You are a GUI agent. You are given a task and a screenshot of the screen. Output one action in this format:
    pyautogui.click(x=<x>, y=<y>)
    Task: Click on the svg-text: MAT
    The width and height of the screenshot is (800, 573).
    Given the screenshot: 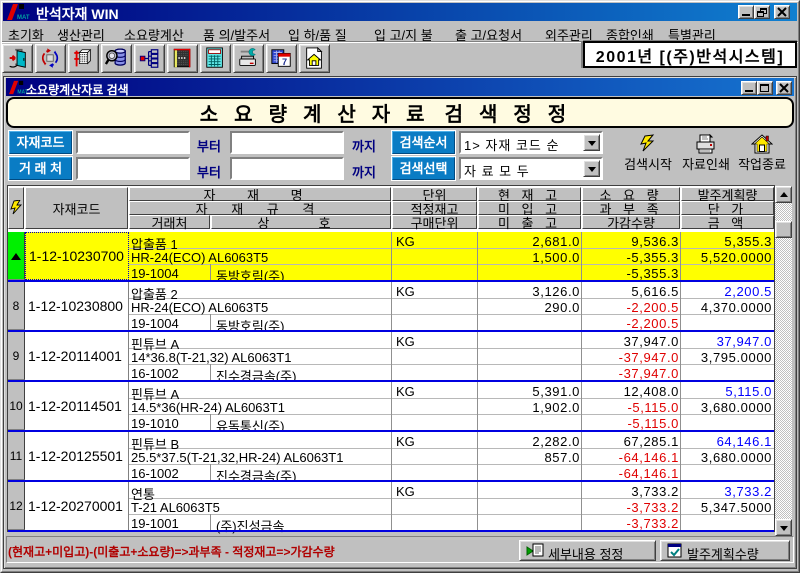 What is the action you would take?
    pyautogui.click(x=23, y=18)
    